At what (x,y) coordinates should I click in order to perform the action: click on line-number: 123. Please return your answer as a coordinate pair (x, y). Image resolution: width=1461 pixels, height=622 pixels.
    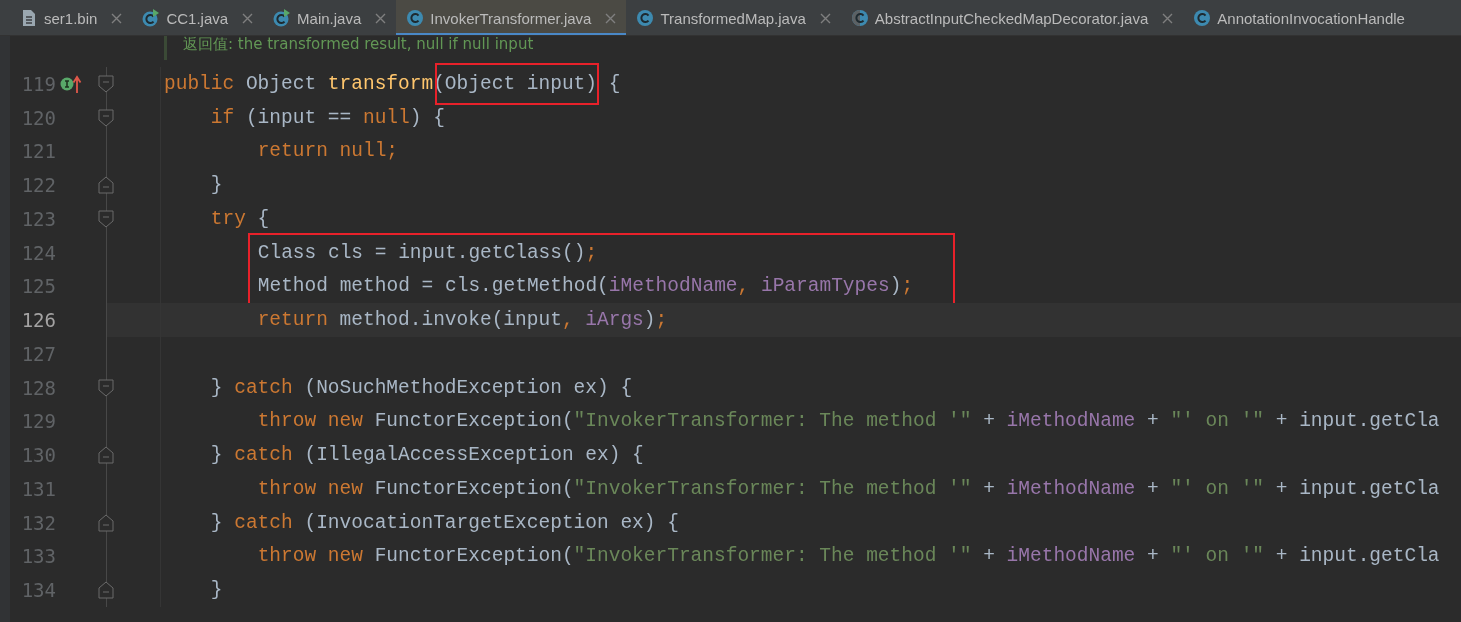
    Looking at the image, I should click on (38, 218).